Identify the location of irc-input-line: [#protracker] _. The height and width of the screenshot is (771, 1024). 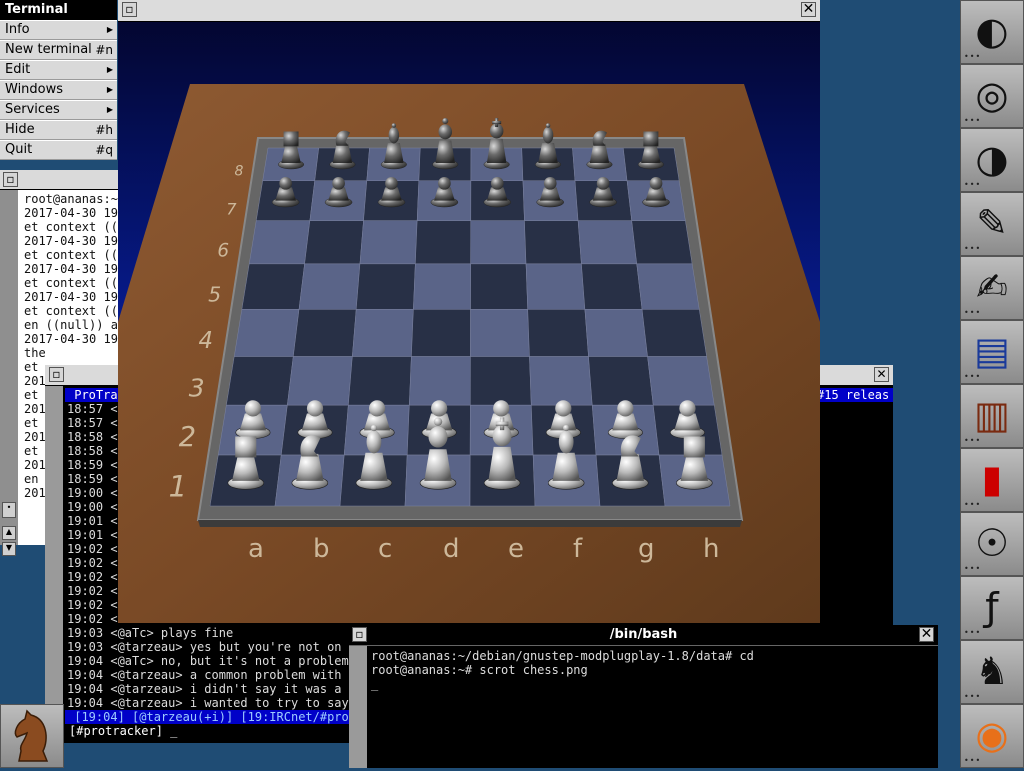
(123, 731).